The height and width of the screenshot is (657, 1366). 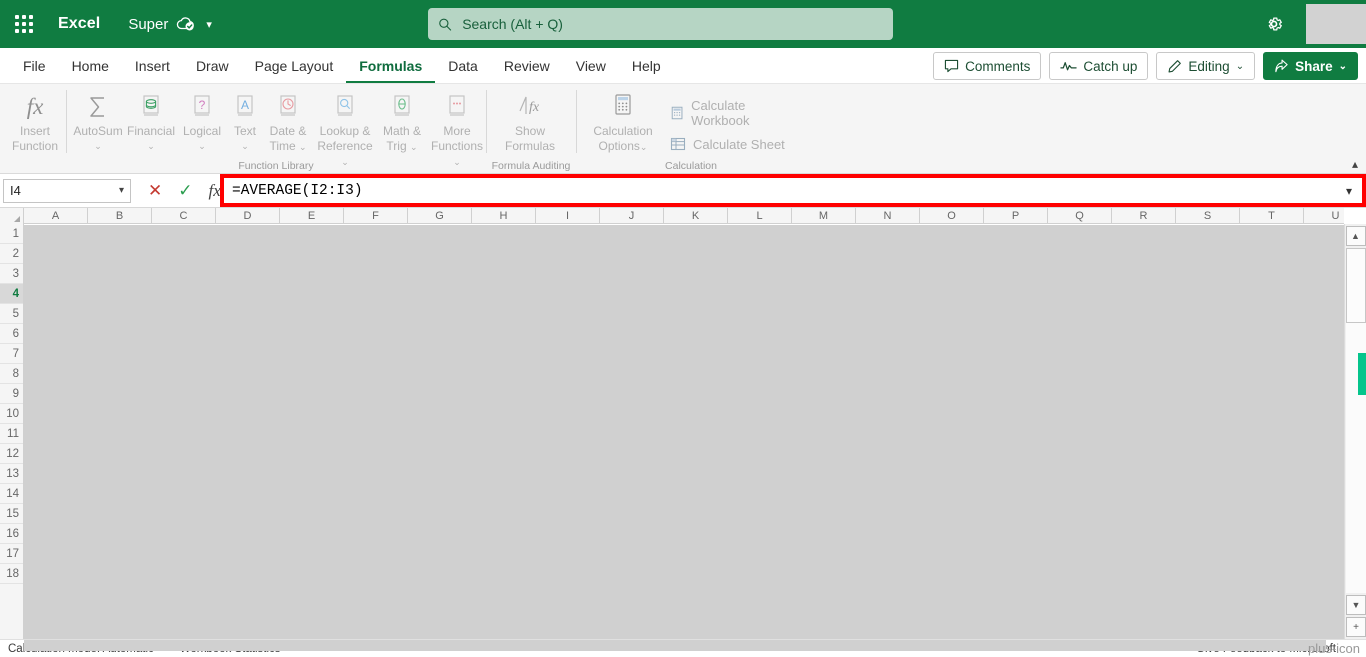 What do you see at coordinates (672, 24) in the screenshot?
I see `search-input` at bounding box center [672, 24].